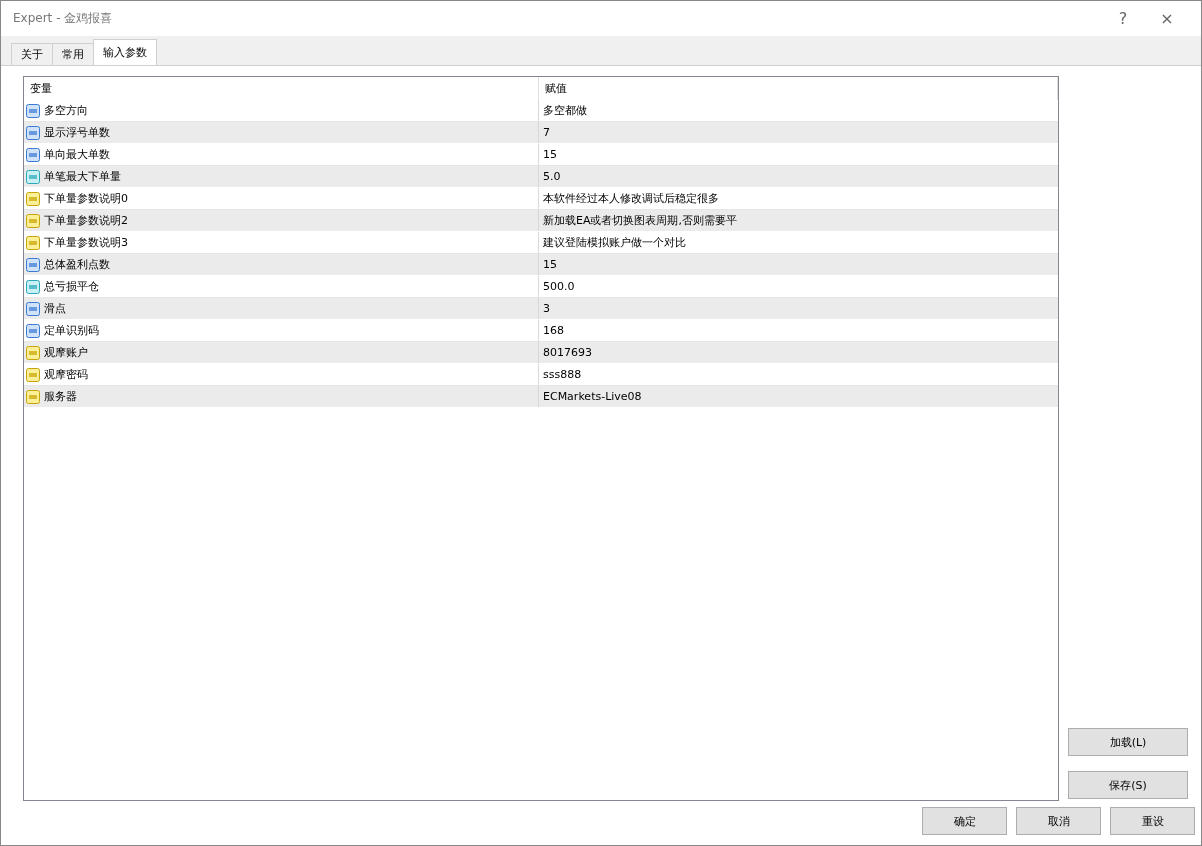 Image resolution: width=1202 pixels, height=846 pixels. What do you see at coordinates (86, 220) in the screenshot?
I see `table-cell: 下单量参数说明2` at bounding box center [86, 220].